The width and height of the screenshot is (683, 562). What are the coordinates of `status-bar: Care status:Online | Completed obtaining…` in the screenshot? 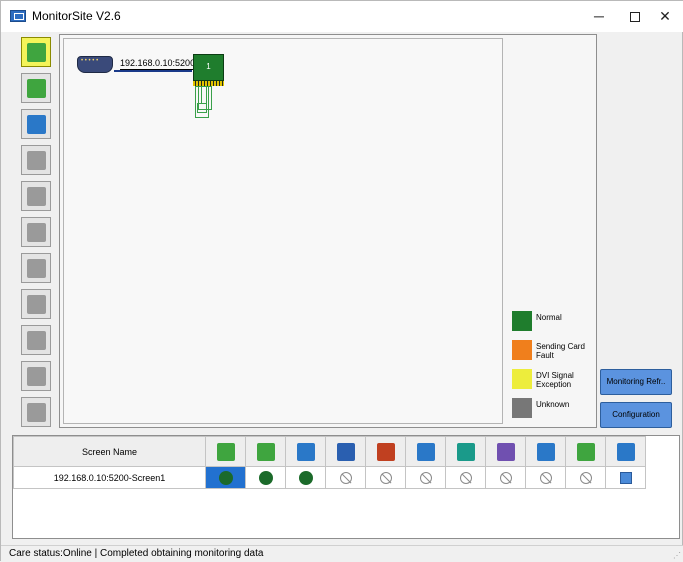 It's located at (342, 553).